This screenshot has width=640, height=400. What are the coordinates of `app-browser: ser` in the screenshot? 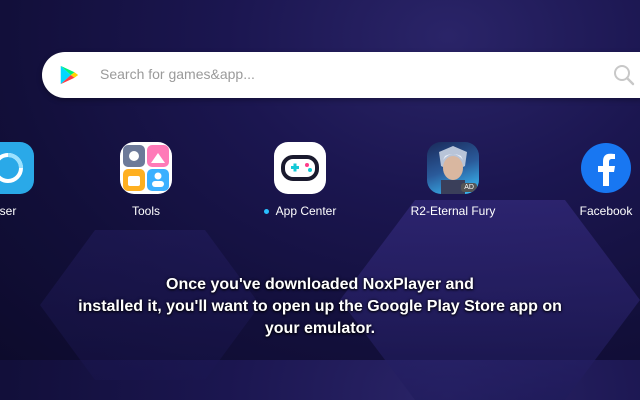 It's located at (34, 180).